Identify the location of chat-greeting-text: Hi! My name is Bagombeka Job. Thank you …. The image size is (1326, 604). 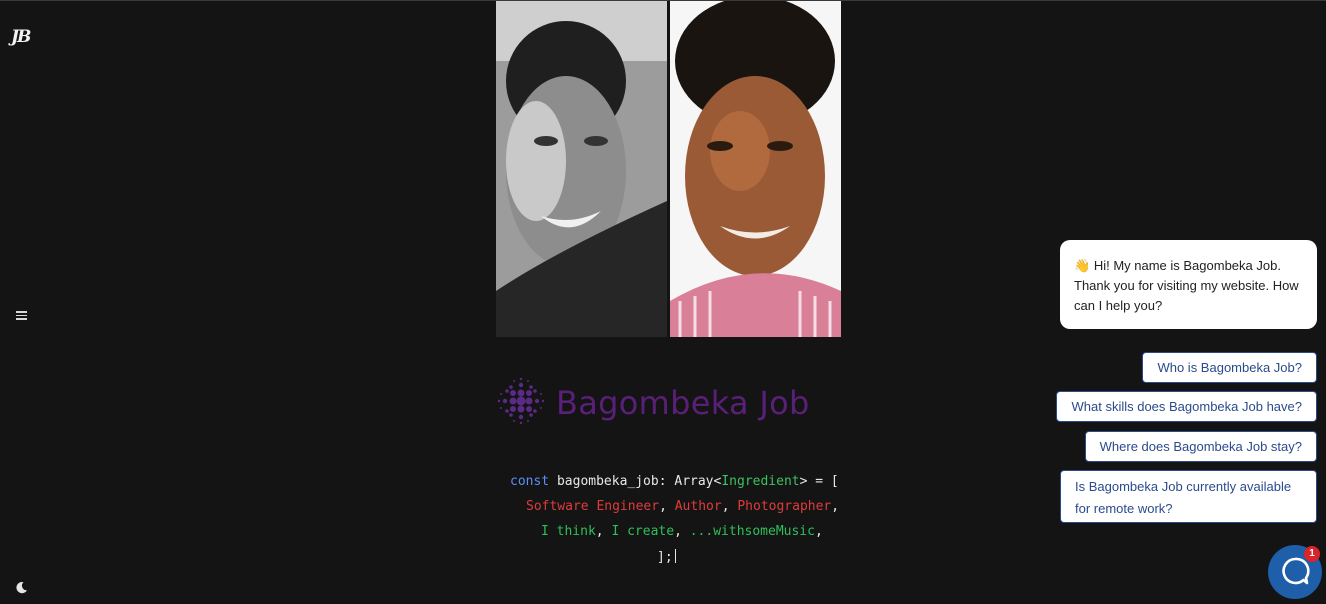
(1186, 285).